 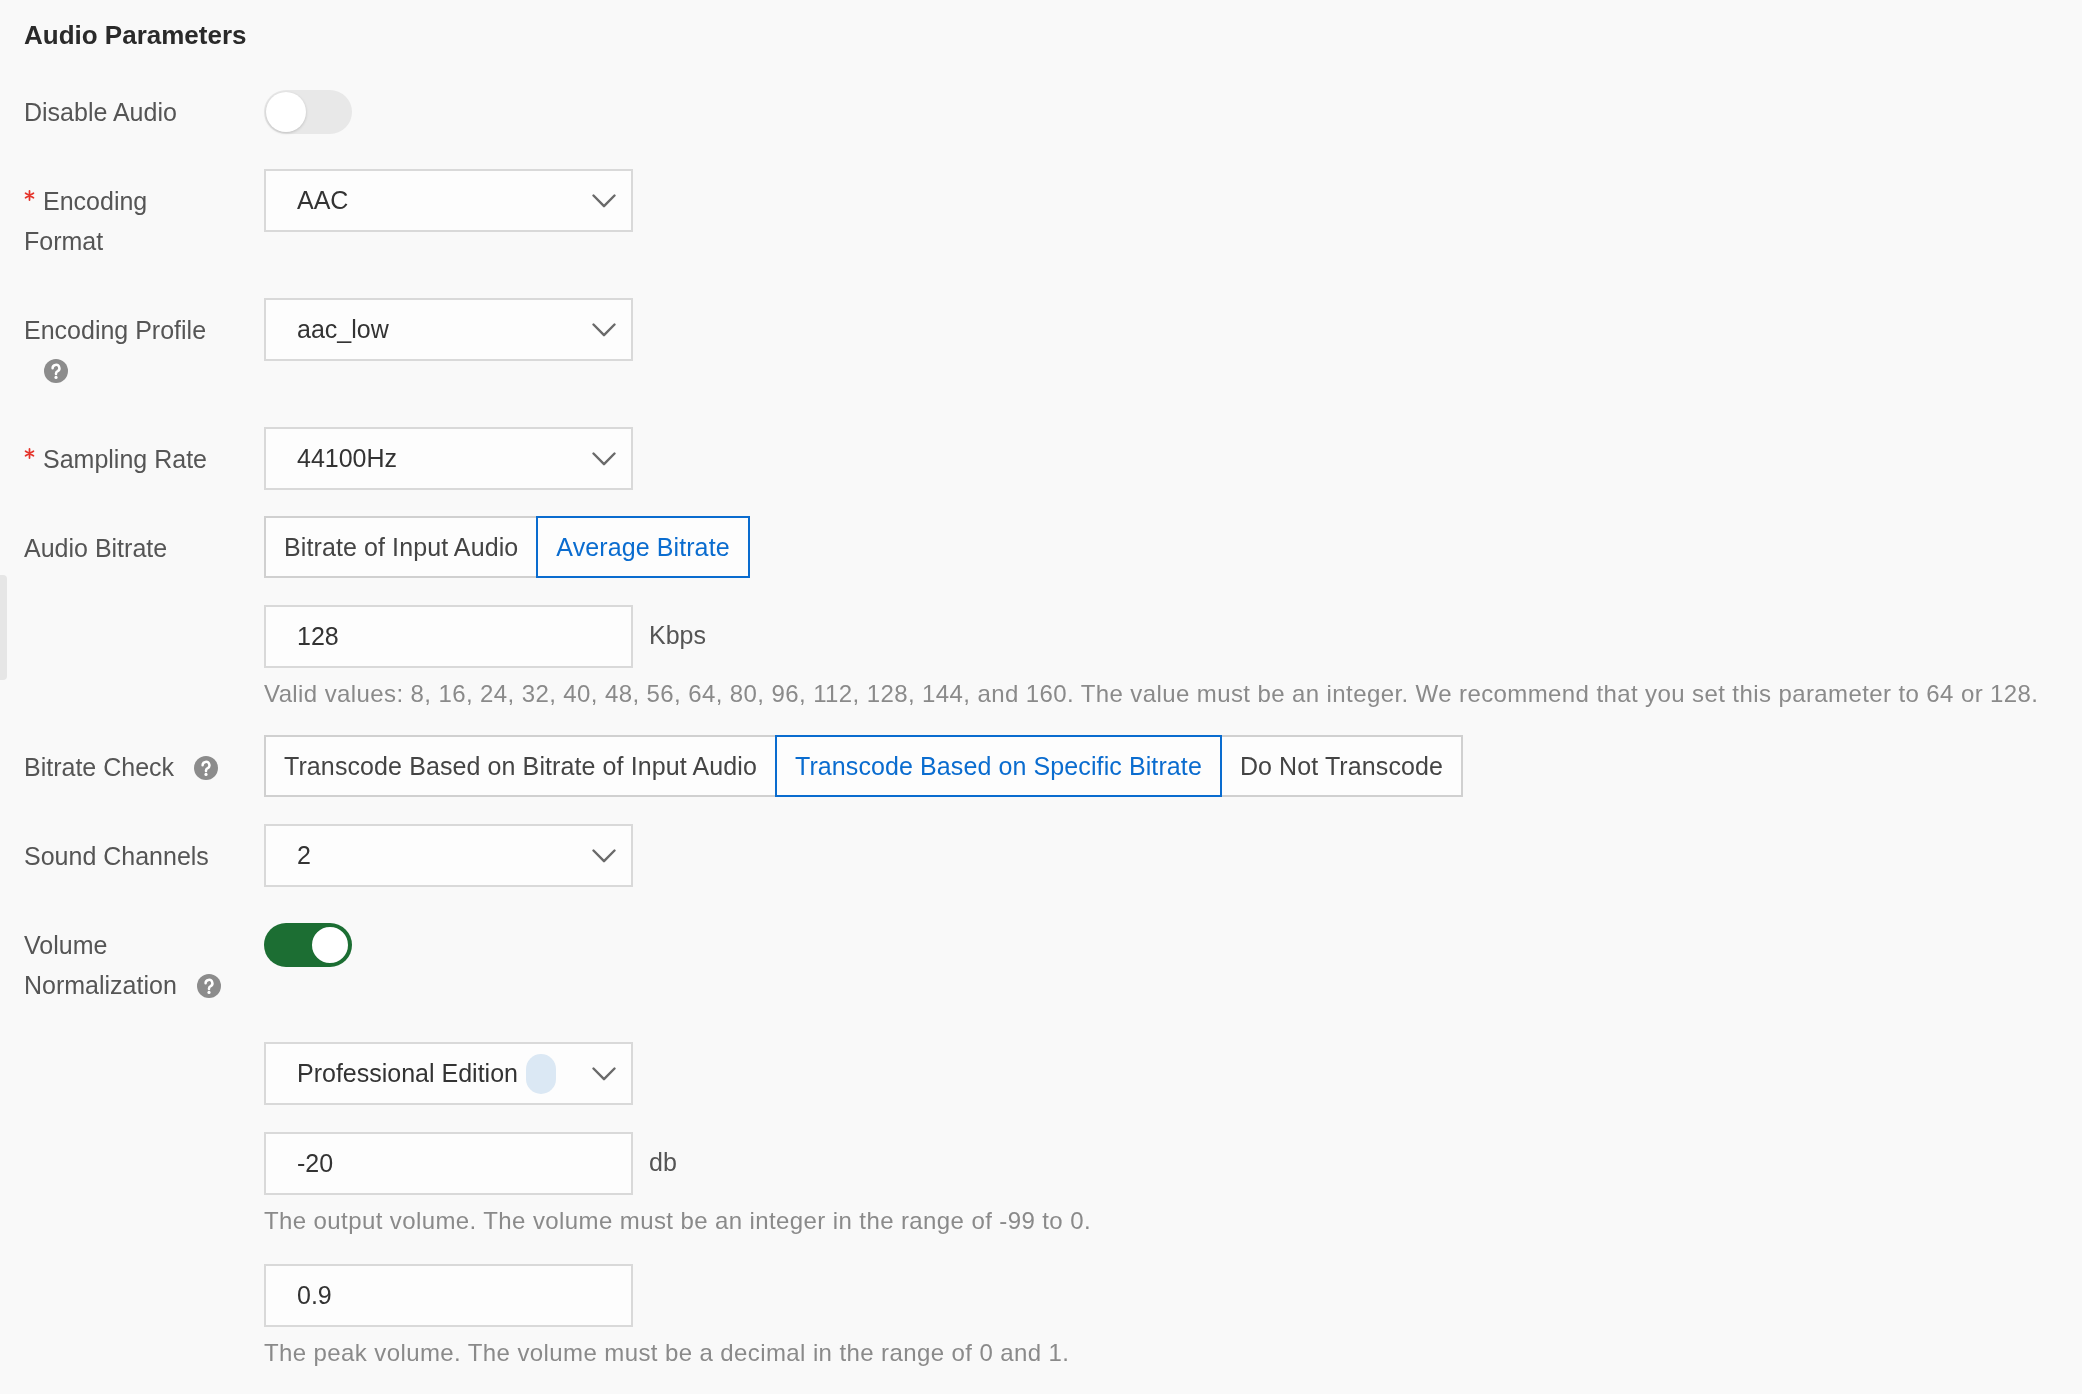 I want to click on dropdown: aac_low, so click(x=448, y=329).